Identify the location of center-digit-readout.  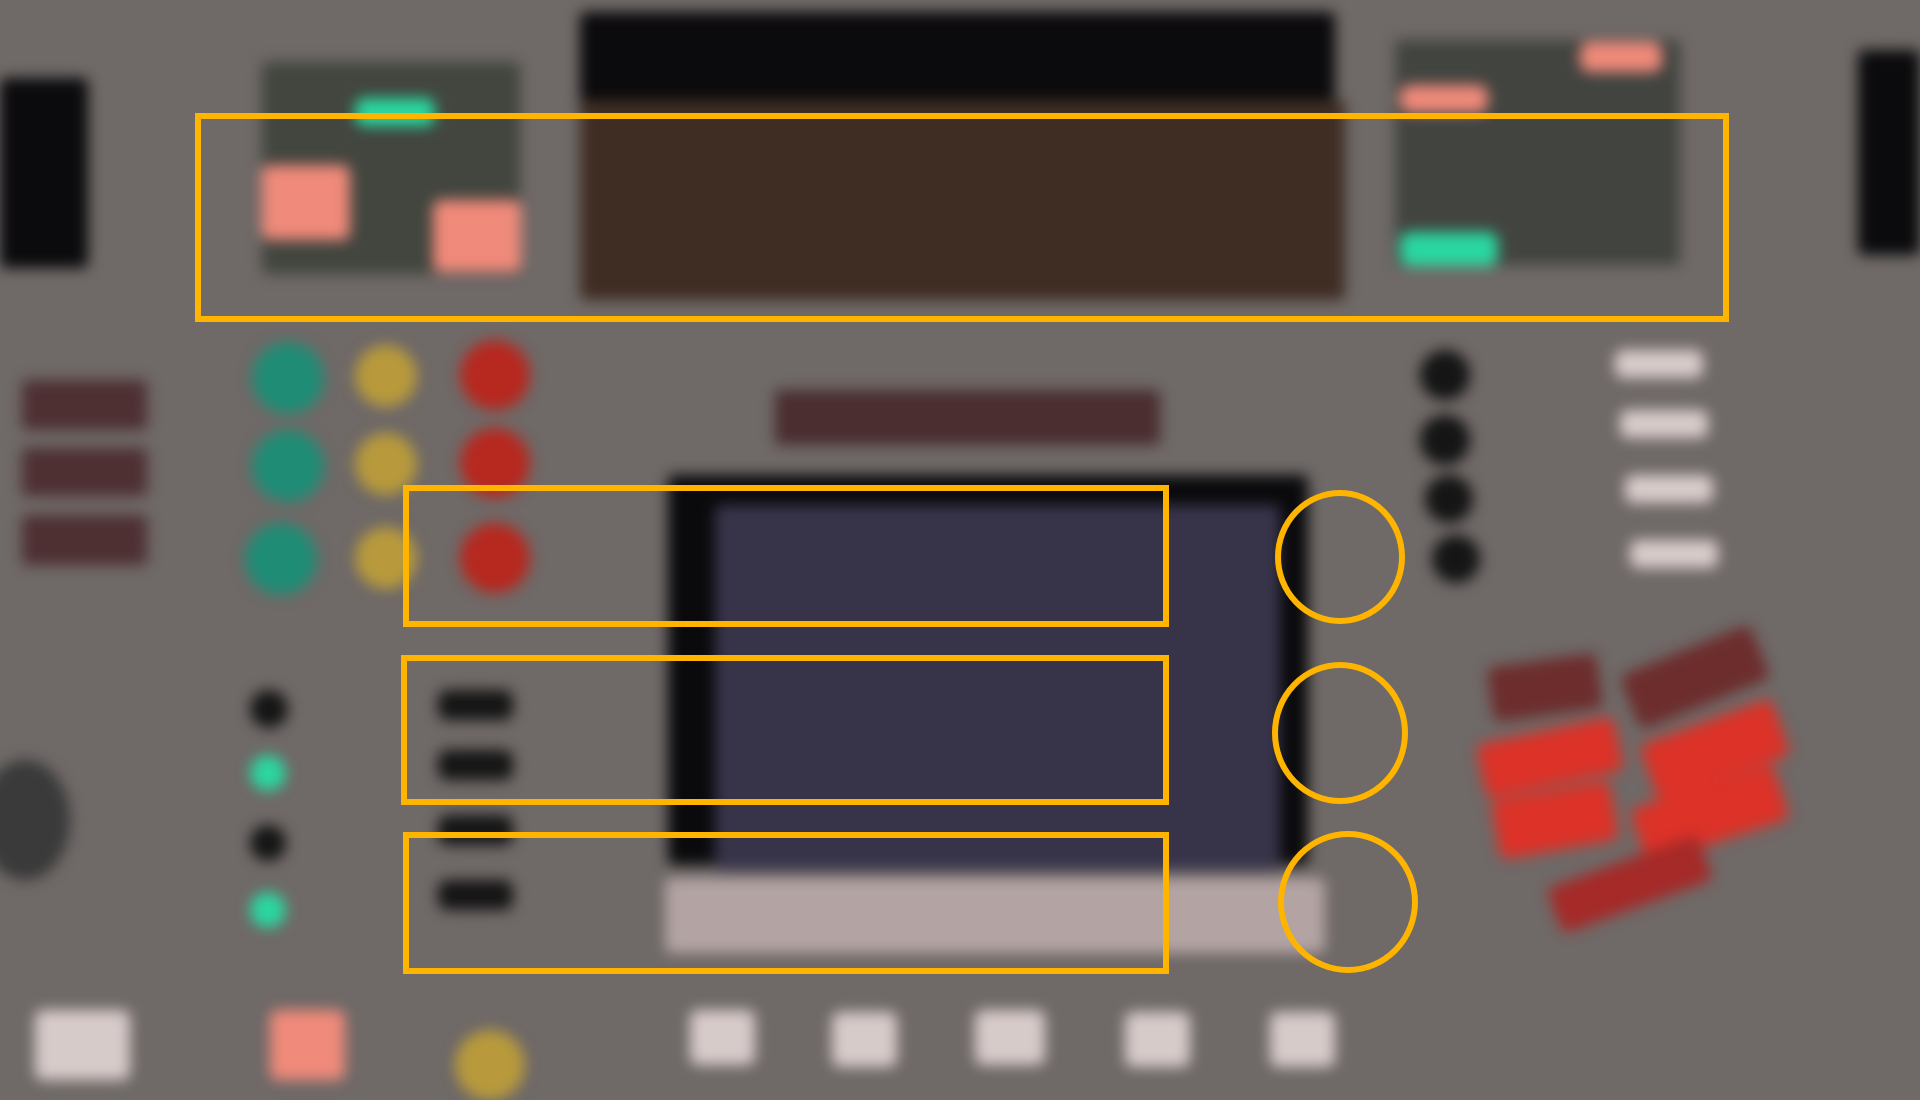
(967, 417).